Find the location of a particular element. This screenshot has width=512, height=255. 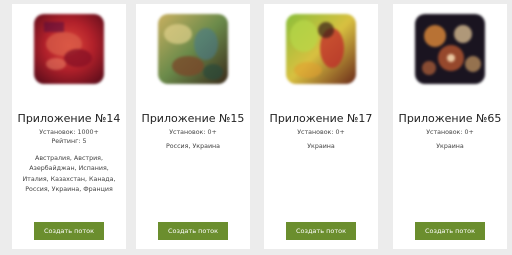

app-title: Приложение №15 is located at coordinates (193, 118).